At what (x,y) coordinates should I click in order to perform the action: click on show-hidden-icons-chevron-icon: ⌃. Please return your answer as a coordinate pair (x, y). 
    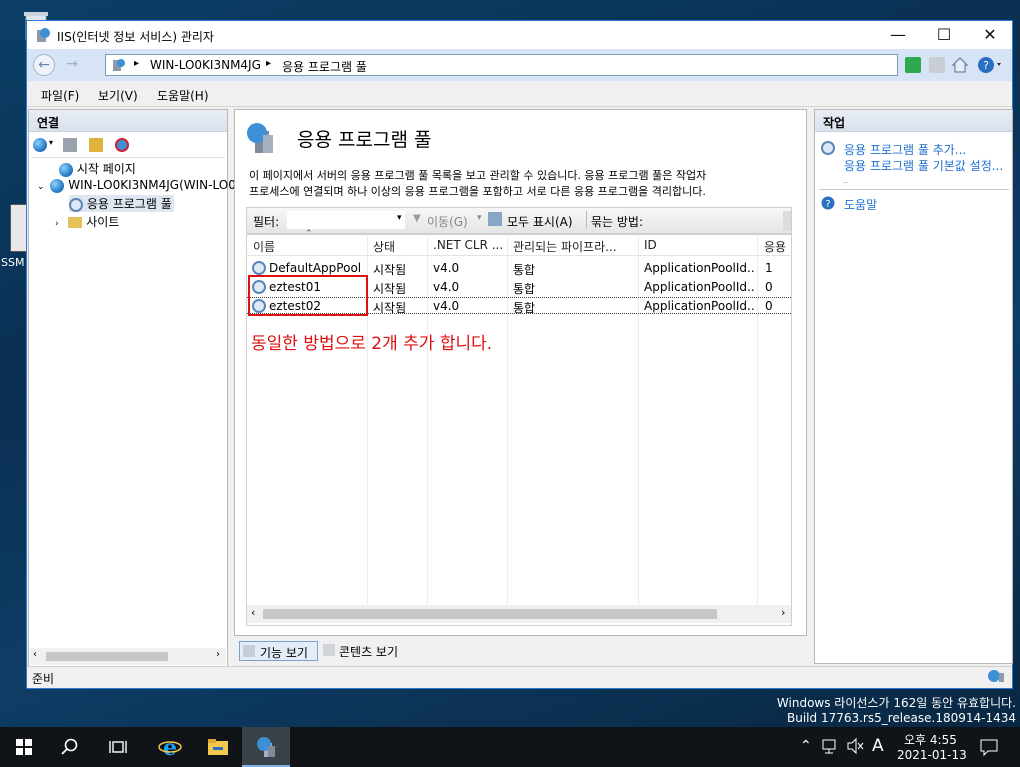
    Looking at the image, I should click on (806, 746).